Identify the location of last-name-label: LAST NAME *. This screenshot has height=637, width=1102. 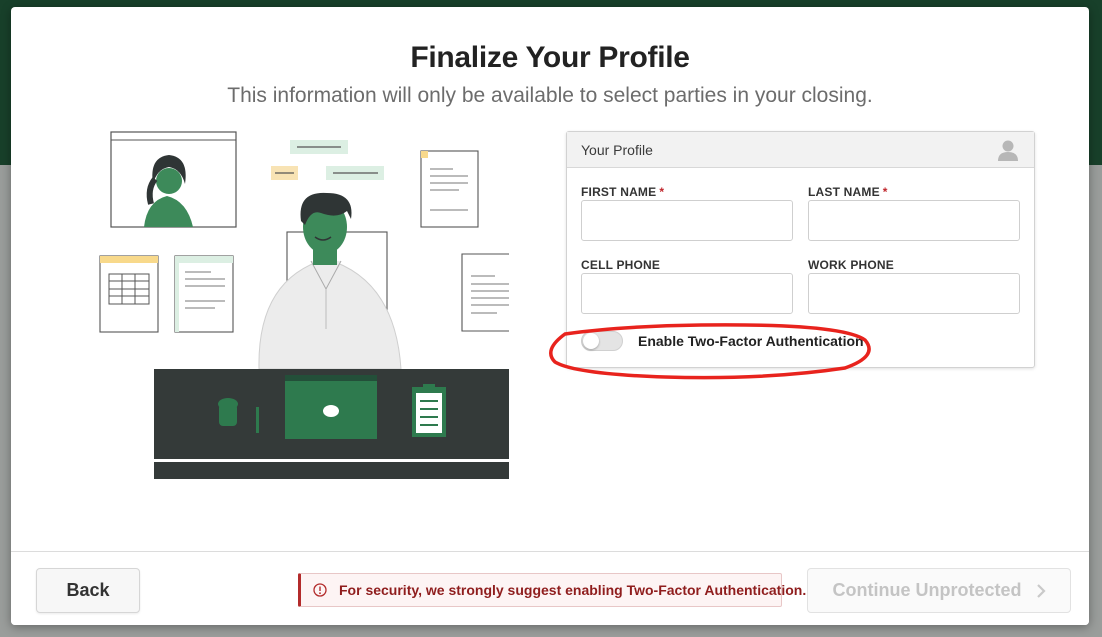
(848, 192).